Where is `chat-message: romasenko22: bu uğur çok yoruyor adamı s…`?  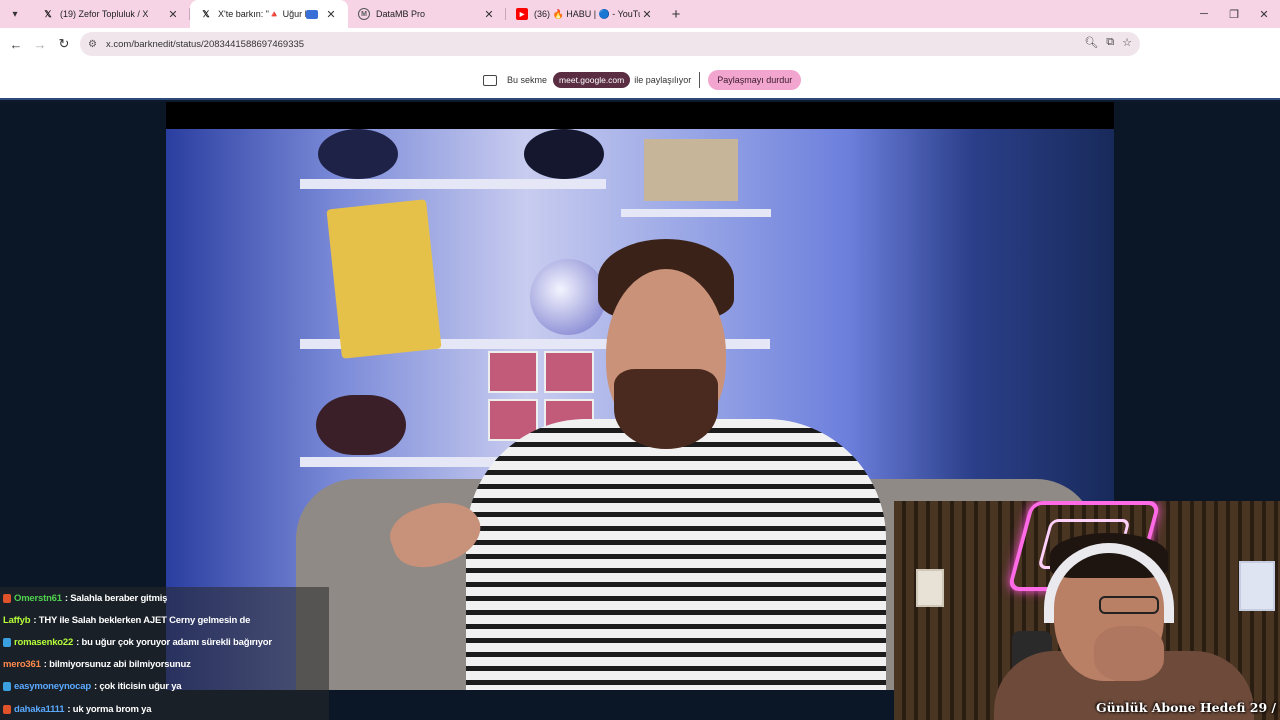 chat-message: romasenko22: bu uğur çok yoruyor adamı s… is located at coordinates (164, 642).